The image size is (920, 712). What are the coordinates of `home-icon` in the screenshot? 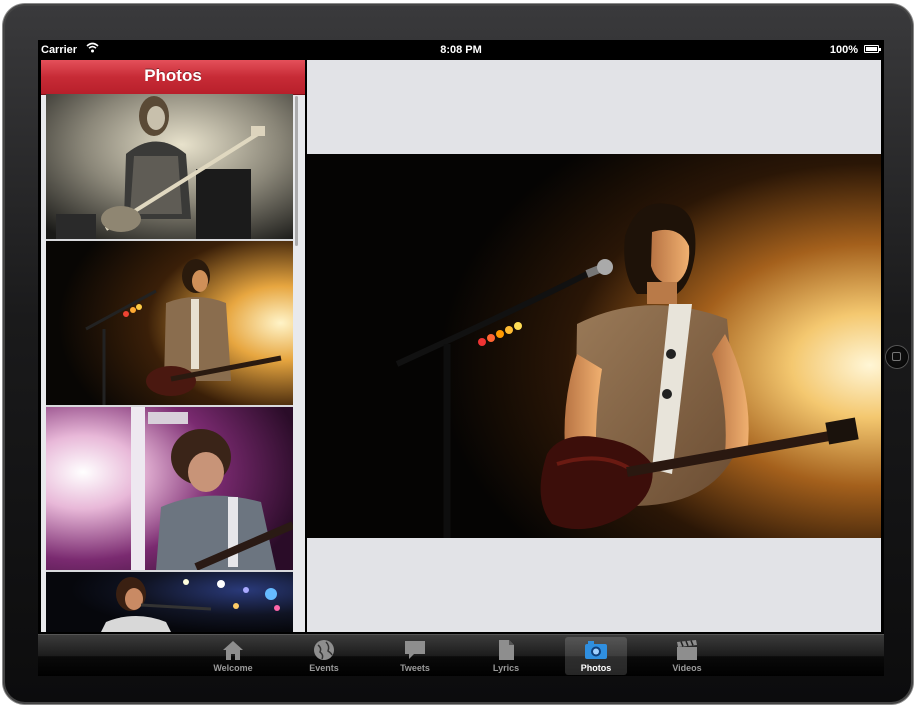 It's located at (233, 650).